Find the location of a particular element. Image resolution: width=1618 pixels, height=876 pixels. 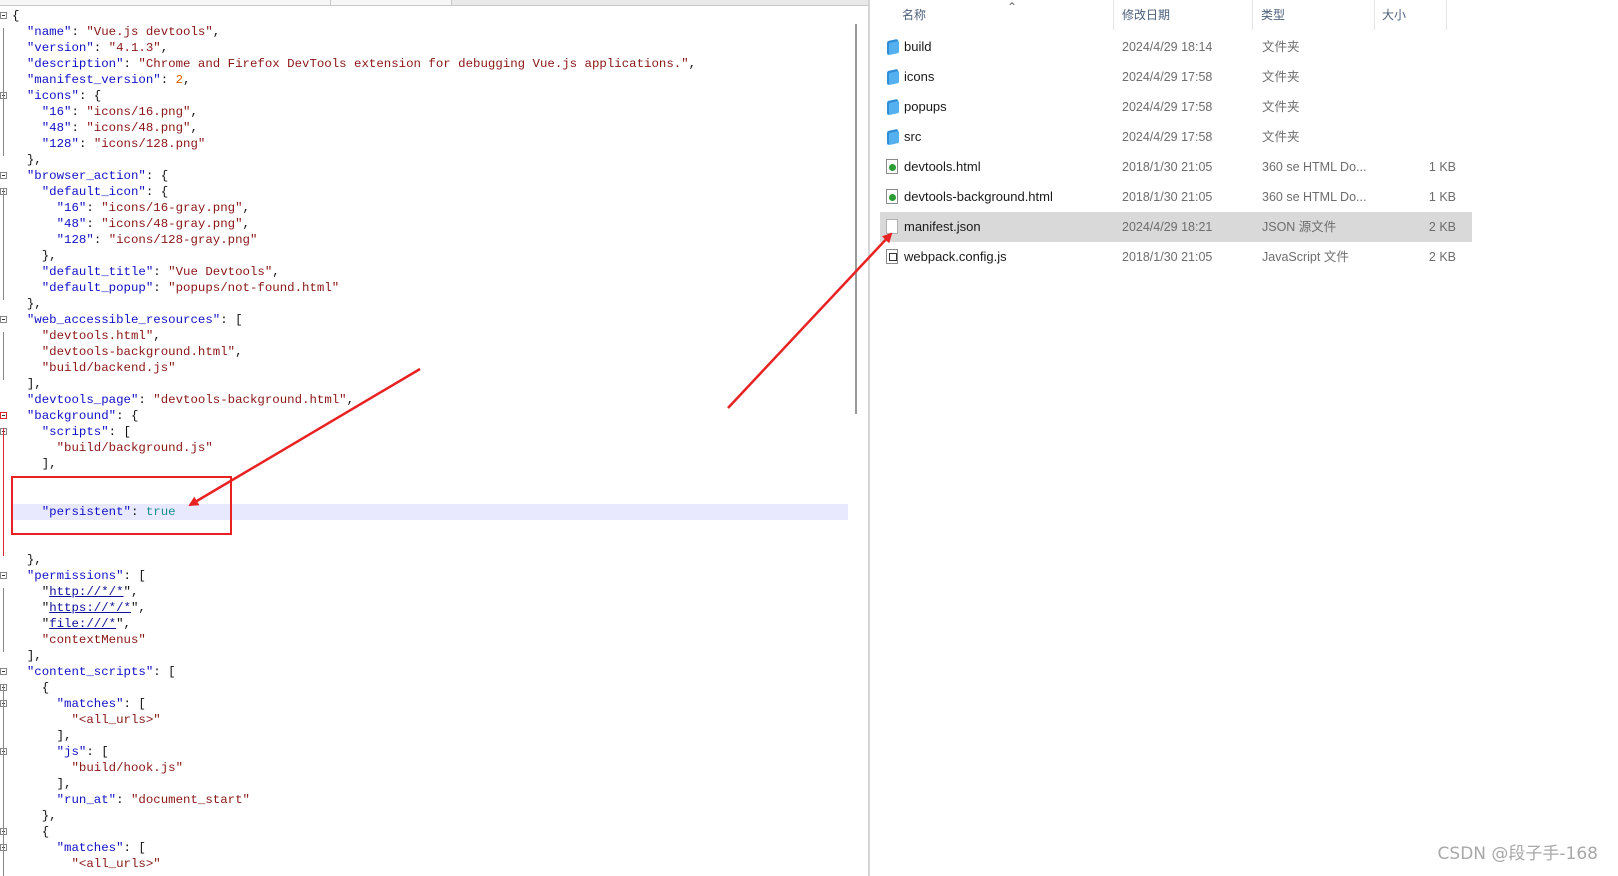

code-line: "https://*/*", is located at coordinates (430, 608).